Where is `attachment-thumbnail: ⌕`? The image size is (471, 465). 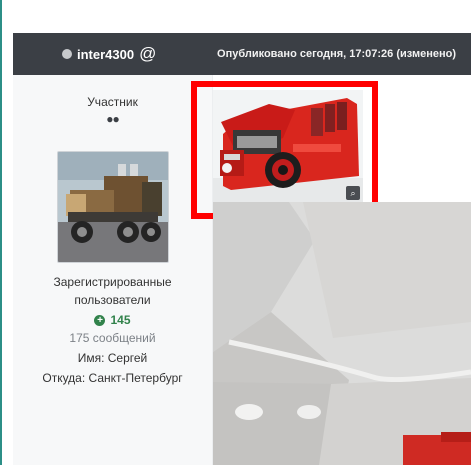 attachment-thumbnail: ⌕ is located at coordinates (288, 146).